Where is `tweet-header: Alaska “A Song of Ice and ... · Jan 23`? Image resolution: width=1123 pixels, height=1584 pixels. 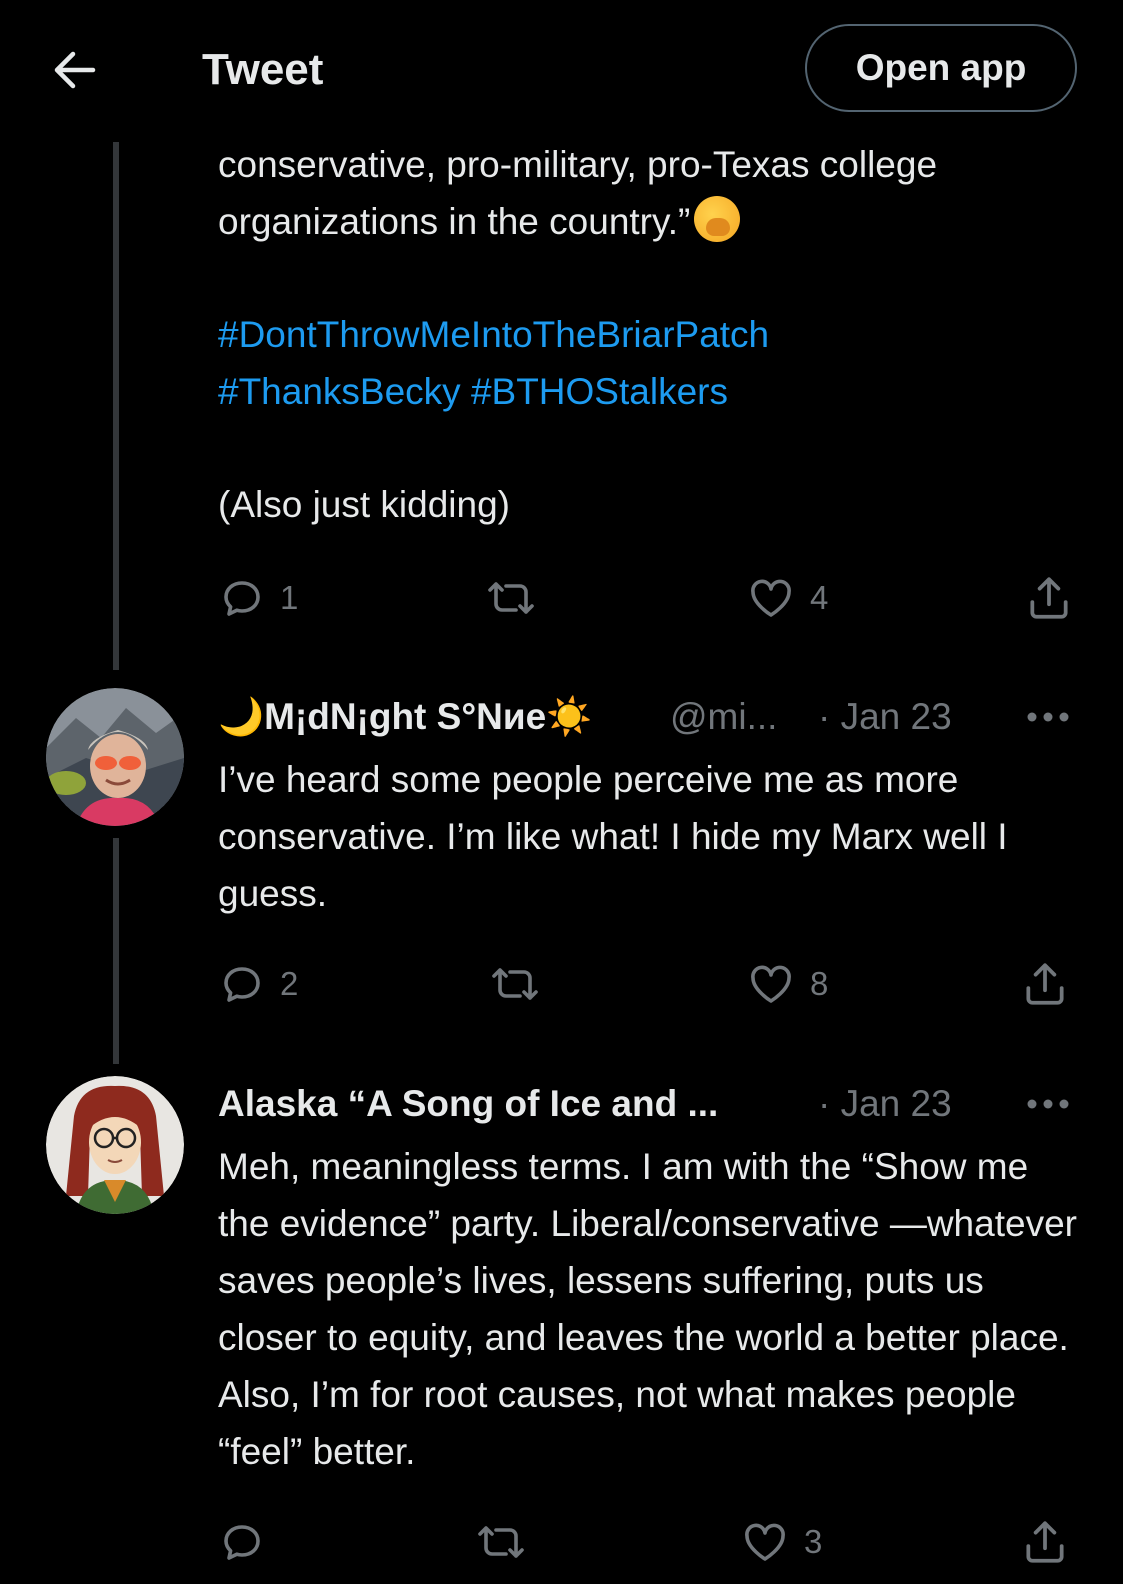 tweet-header: Alaska “A Song of Ice and ... · Jan 23 is located at coordinates (648, 1104).